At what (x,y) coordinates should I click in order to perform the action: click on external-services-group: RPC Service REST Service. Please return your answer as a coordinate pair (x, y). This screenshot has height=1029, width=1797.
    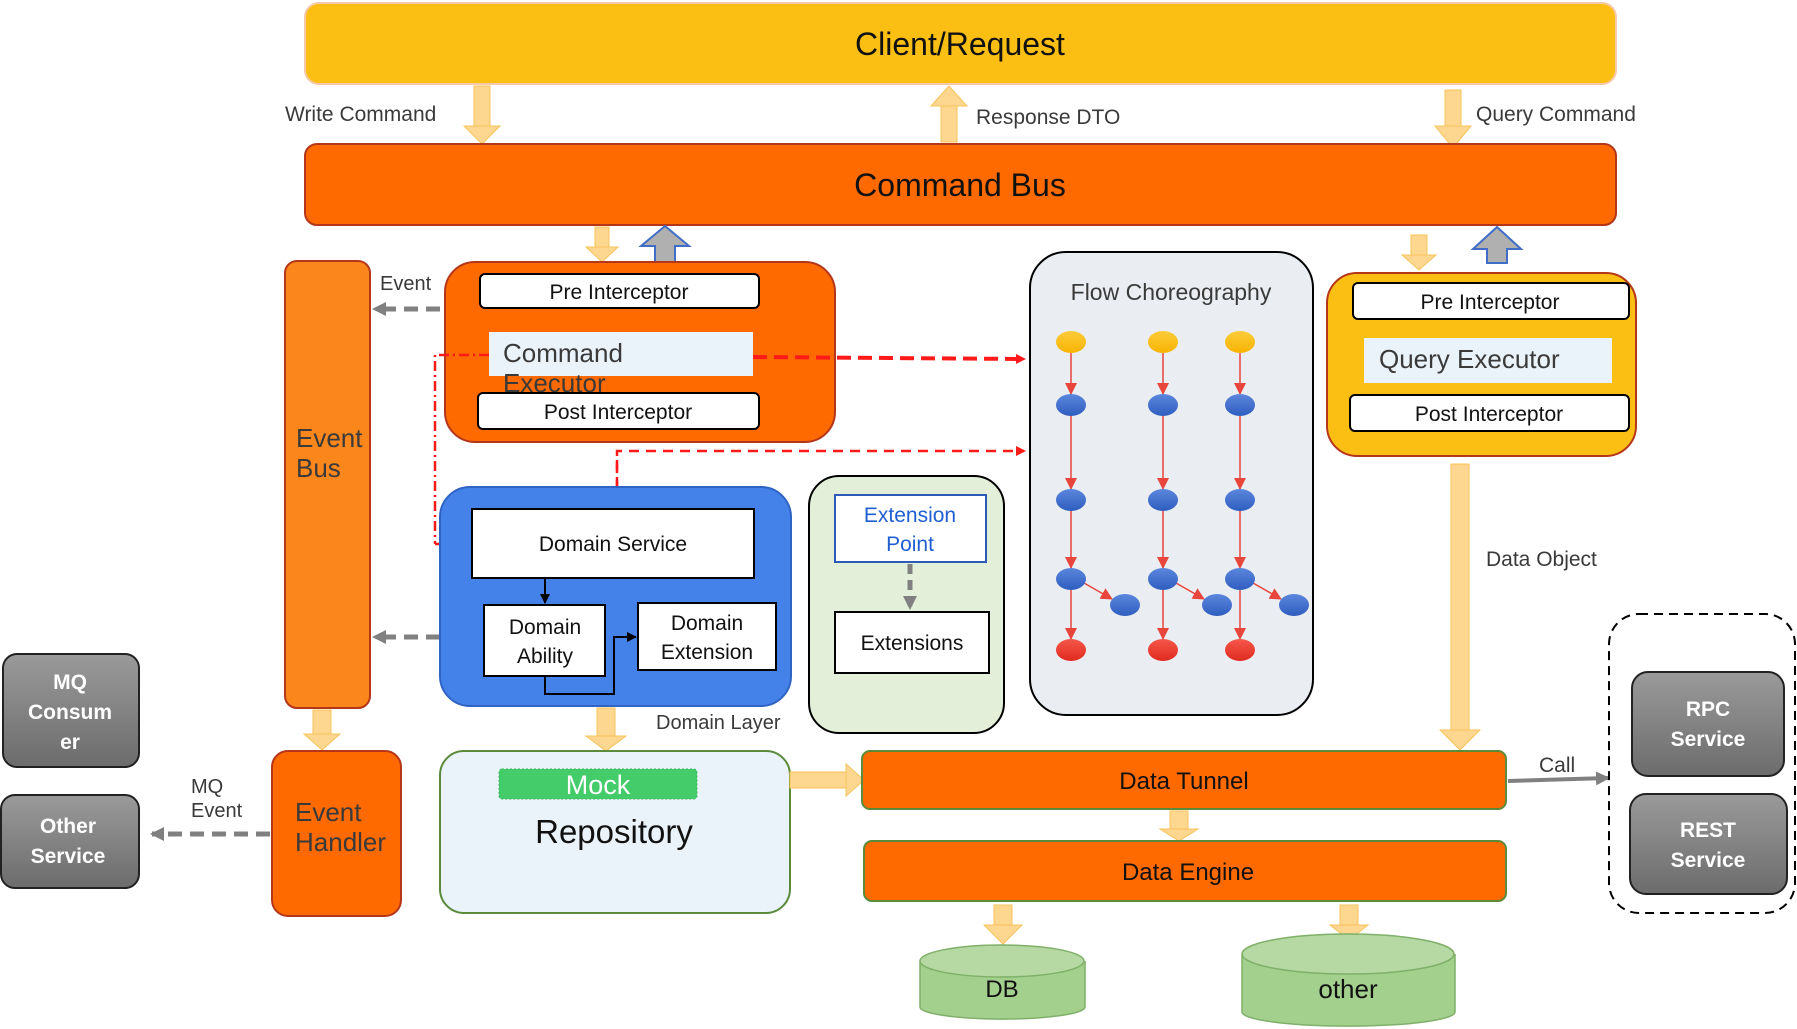
    Looking at the image, I should click on (1702, 763).